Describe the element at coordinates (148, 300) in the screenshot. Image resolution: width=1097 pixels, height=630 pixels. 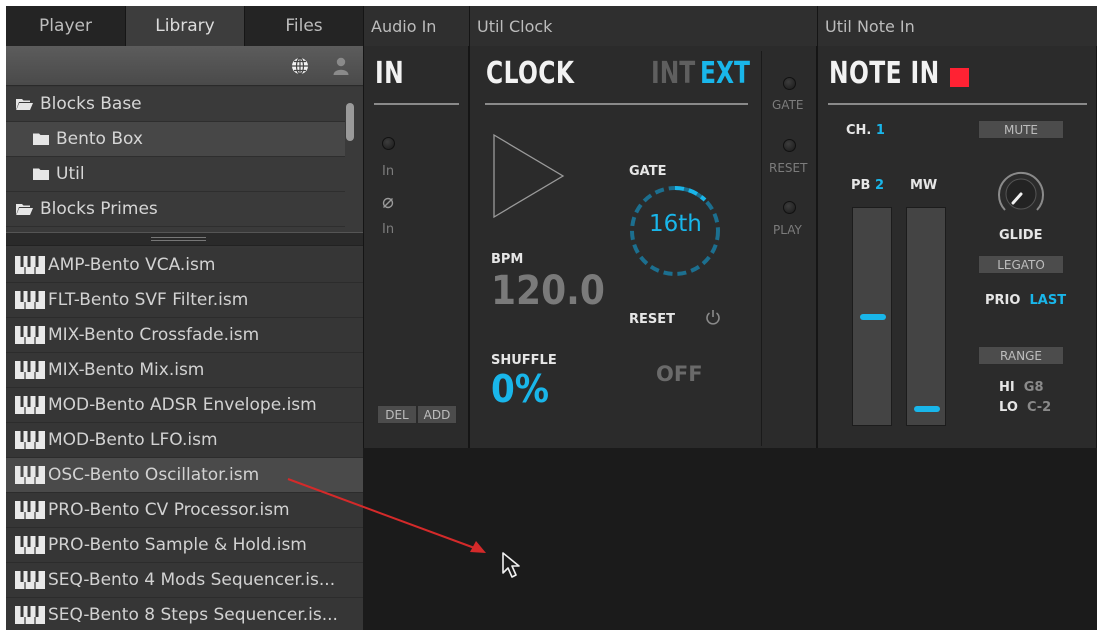
I see `file-label: FLT-Bento SVF Filter.ism` at that location.